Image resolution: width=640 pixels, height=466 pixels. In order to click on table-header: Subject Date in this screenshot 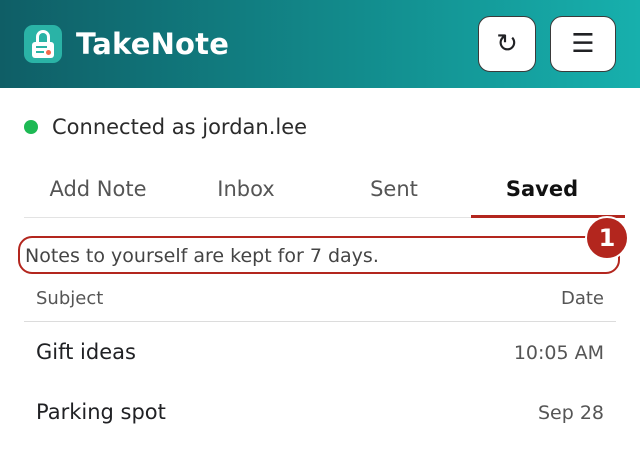, I will do `click(320, 301)`.